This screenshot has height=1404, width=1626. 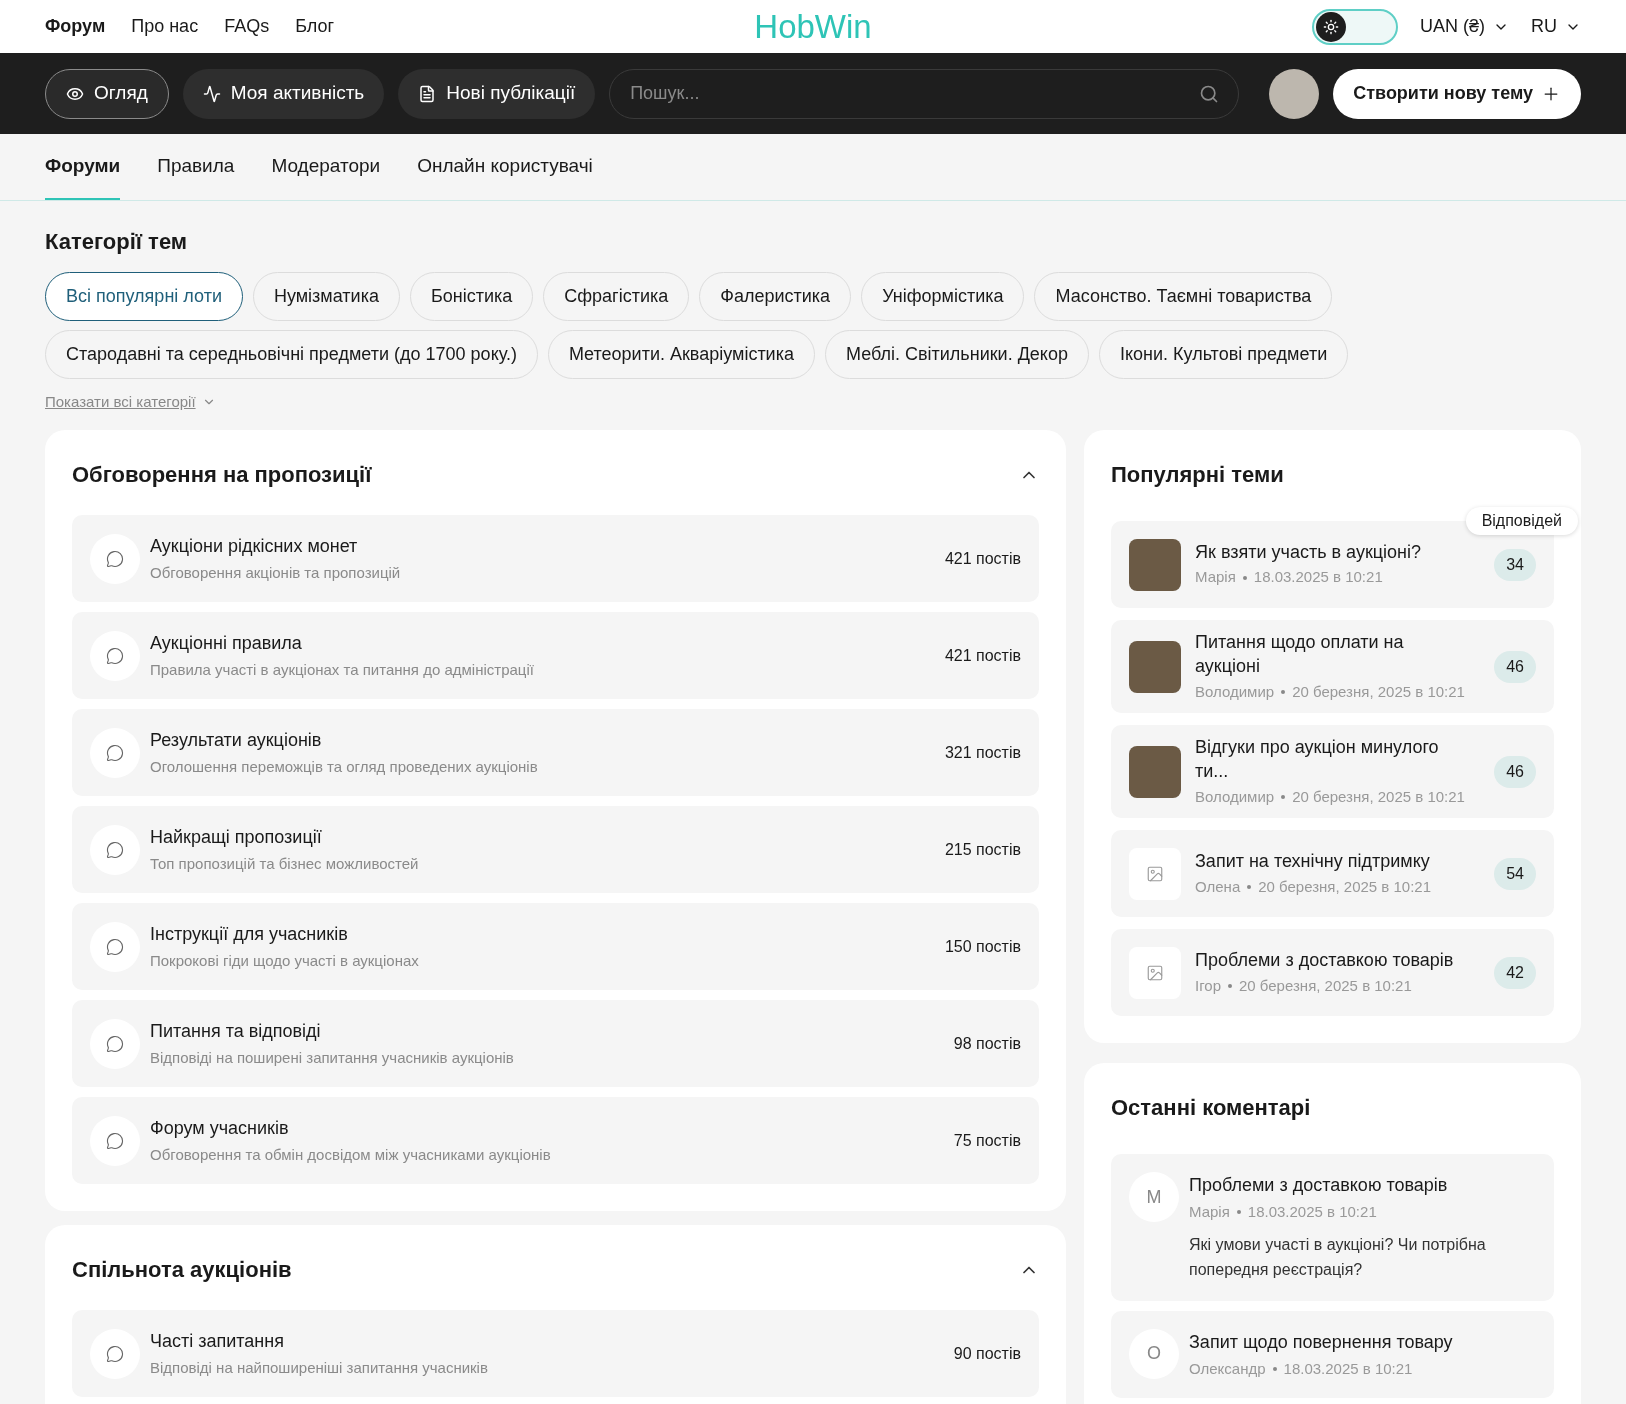 I want to click on card-title: Останні коментарі, so click(x=1211, y=1108).